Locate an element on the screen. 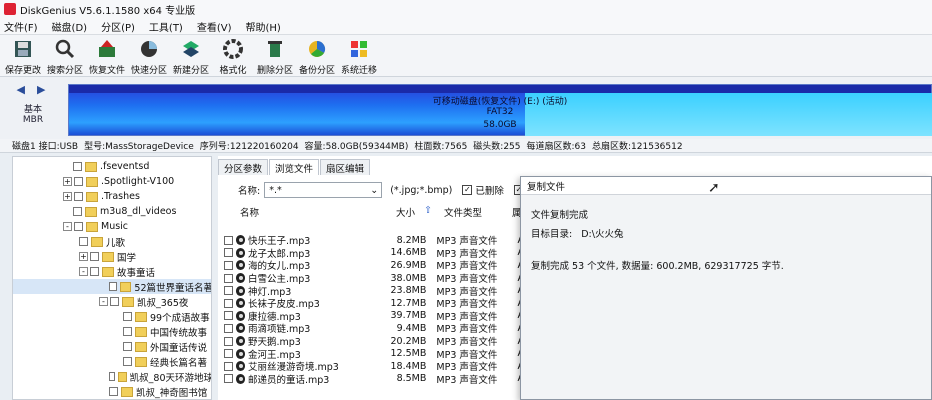 This screenshot has height=400, width=932. delete-partition-button: 删除分区 is located at coordinates (275, 56).